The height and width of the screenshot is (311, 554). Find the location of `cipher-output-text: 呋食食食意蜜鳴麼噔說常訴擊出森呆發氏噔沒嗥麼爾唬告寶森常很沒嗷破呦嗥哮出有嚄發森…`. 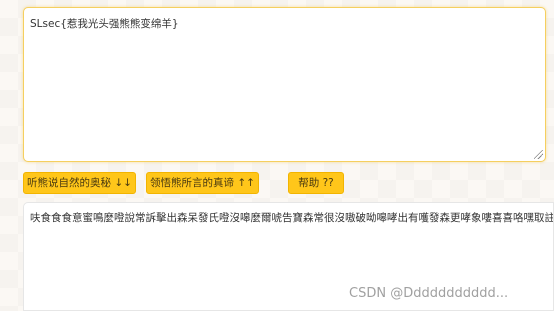

cipher-output-text: 呋食食食意蜜鳴麼噔說常訴擊出森呆發氏噔沒嗥麼爾唬告寶森常很沒嗷破呦嗥哮出有嚄發森… is located at coordinates (292, 218).